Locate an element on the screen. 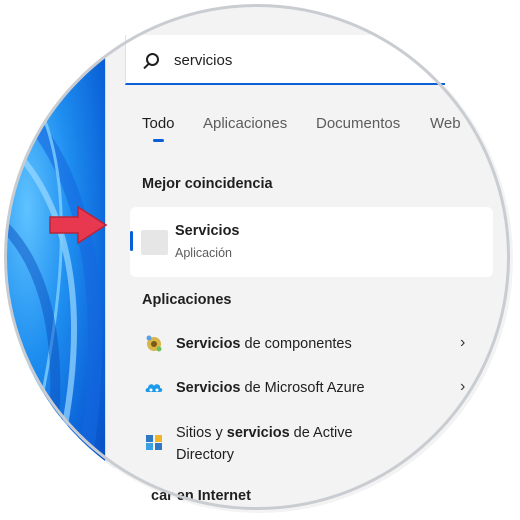 This screenshot has width=520, height=520. active-tab-indicator is located at coordinates (158, 140).